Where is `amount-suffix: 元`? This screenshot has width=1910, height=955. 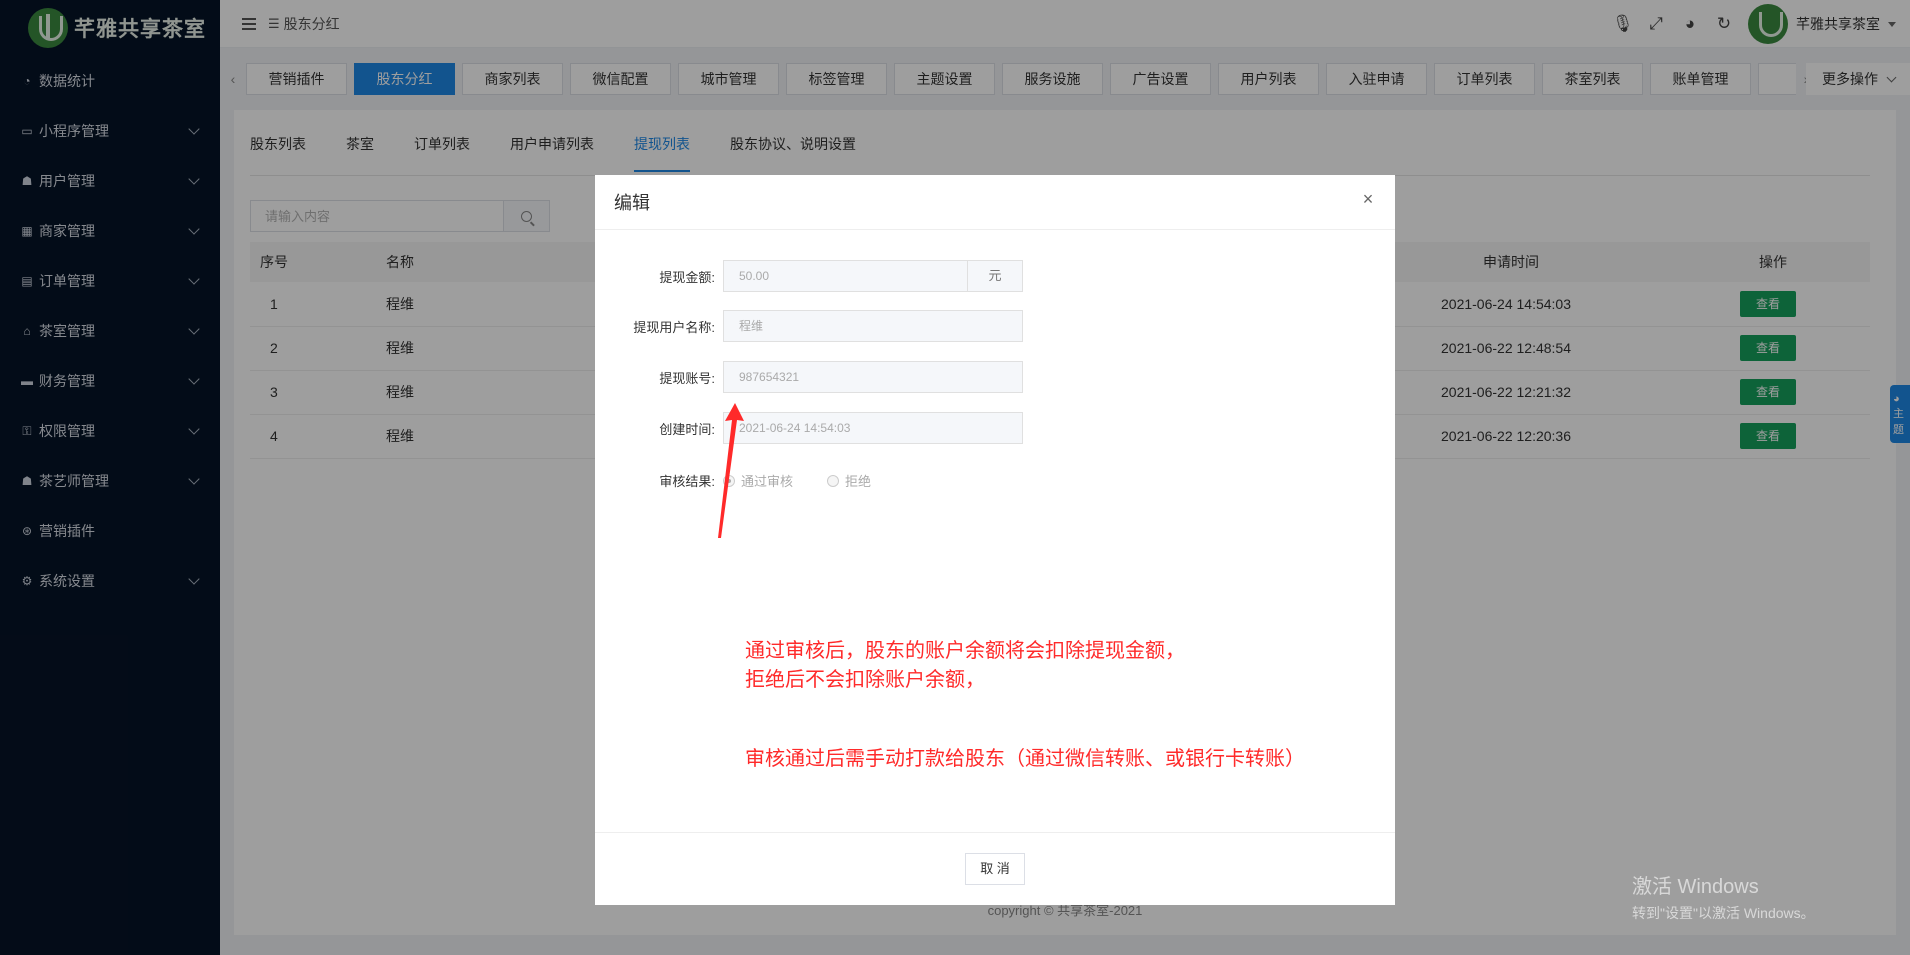 amount-suffix: 元 is located at coordinates (995, 276).